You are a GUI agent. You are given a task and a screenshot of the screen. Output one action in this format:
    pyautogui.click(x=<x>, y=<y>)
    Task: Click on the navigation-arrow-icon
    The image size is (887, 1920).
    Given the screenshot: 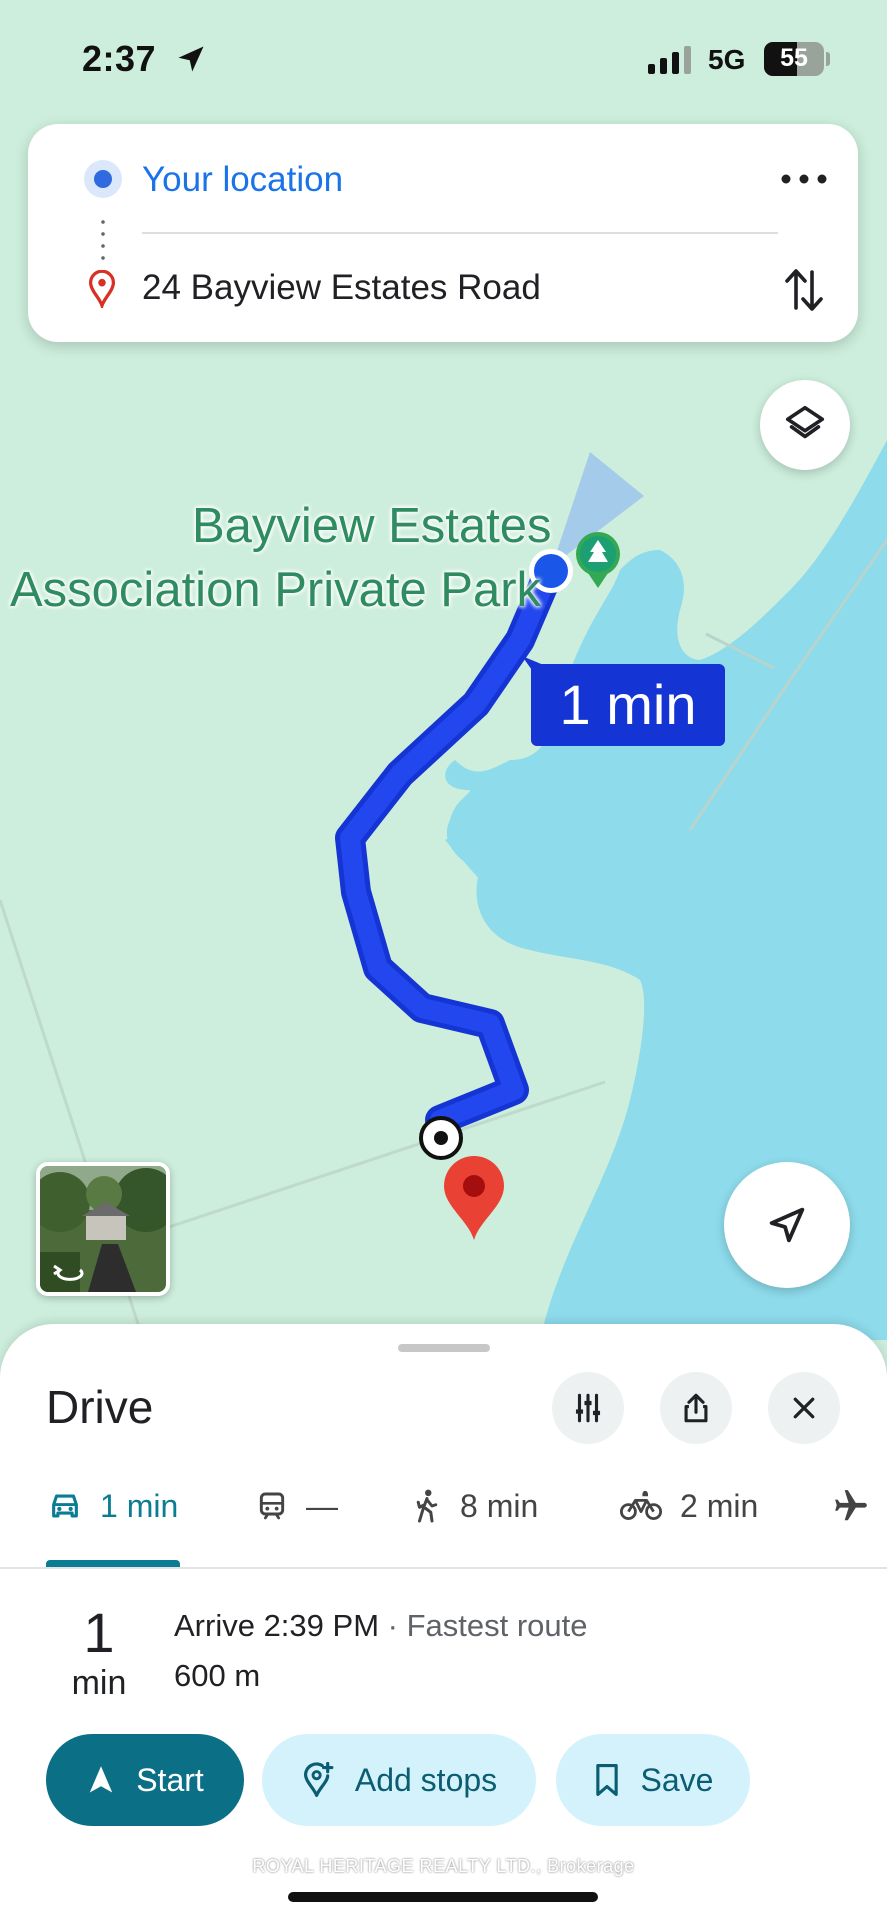 What is the action you would take?
    pyautogui.click(x=787, y=1225)
    